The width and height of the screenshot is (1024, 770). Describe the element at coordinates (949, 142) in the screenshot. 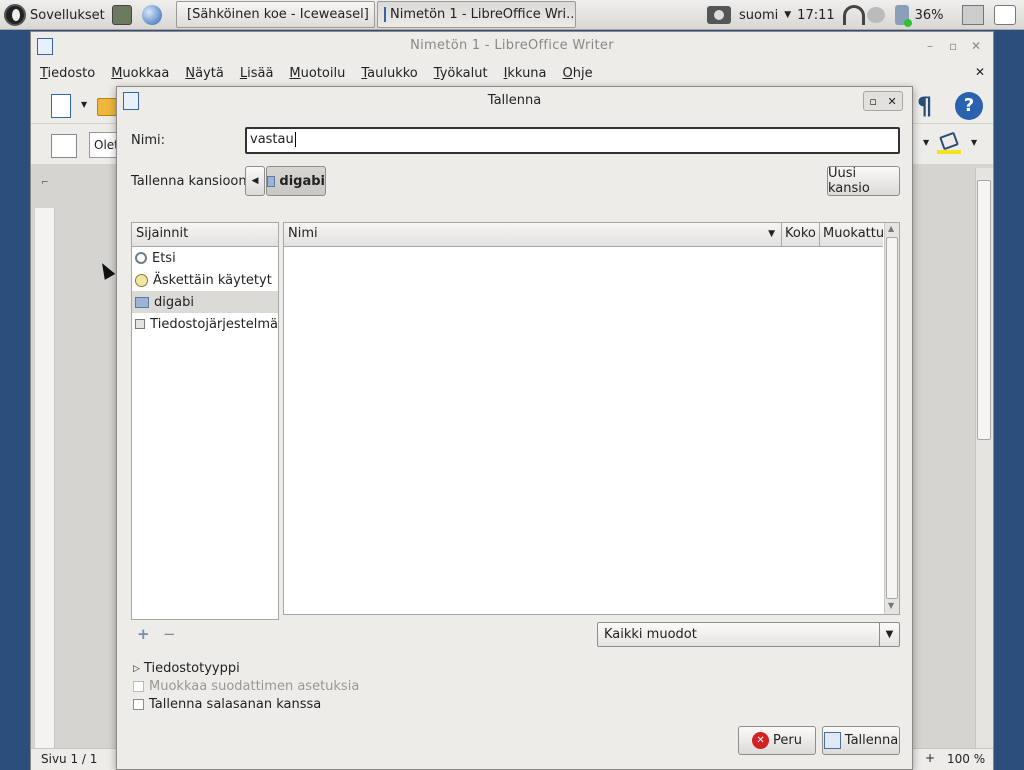

I see `highlight-color-icon` at that location.